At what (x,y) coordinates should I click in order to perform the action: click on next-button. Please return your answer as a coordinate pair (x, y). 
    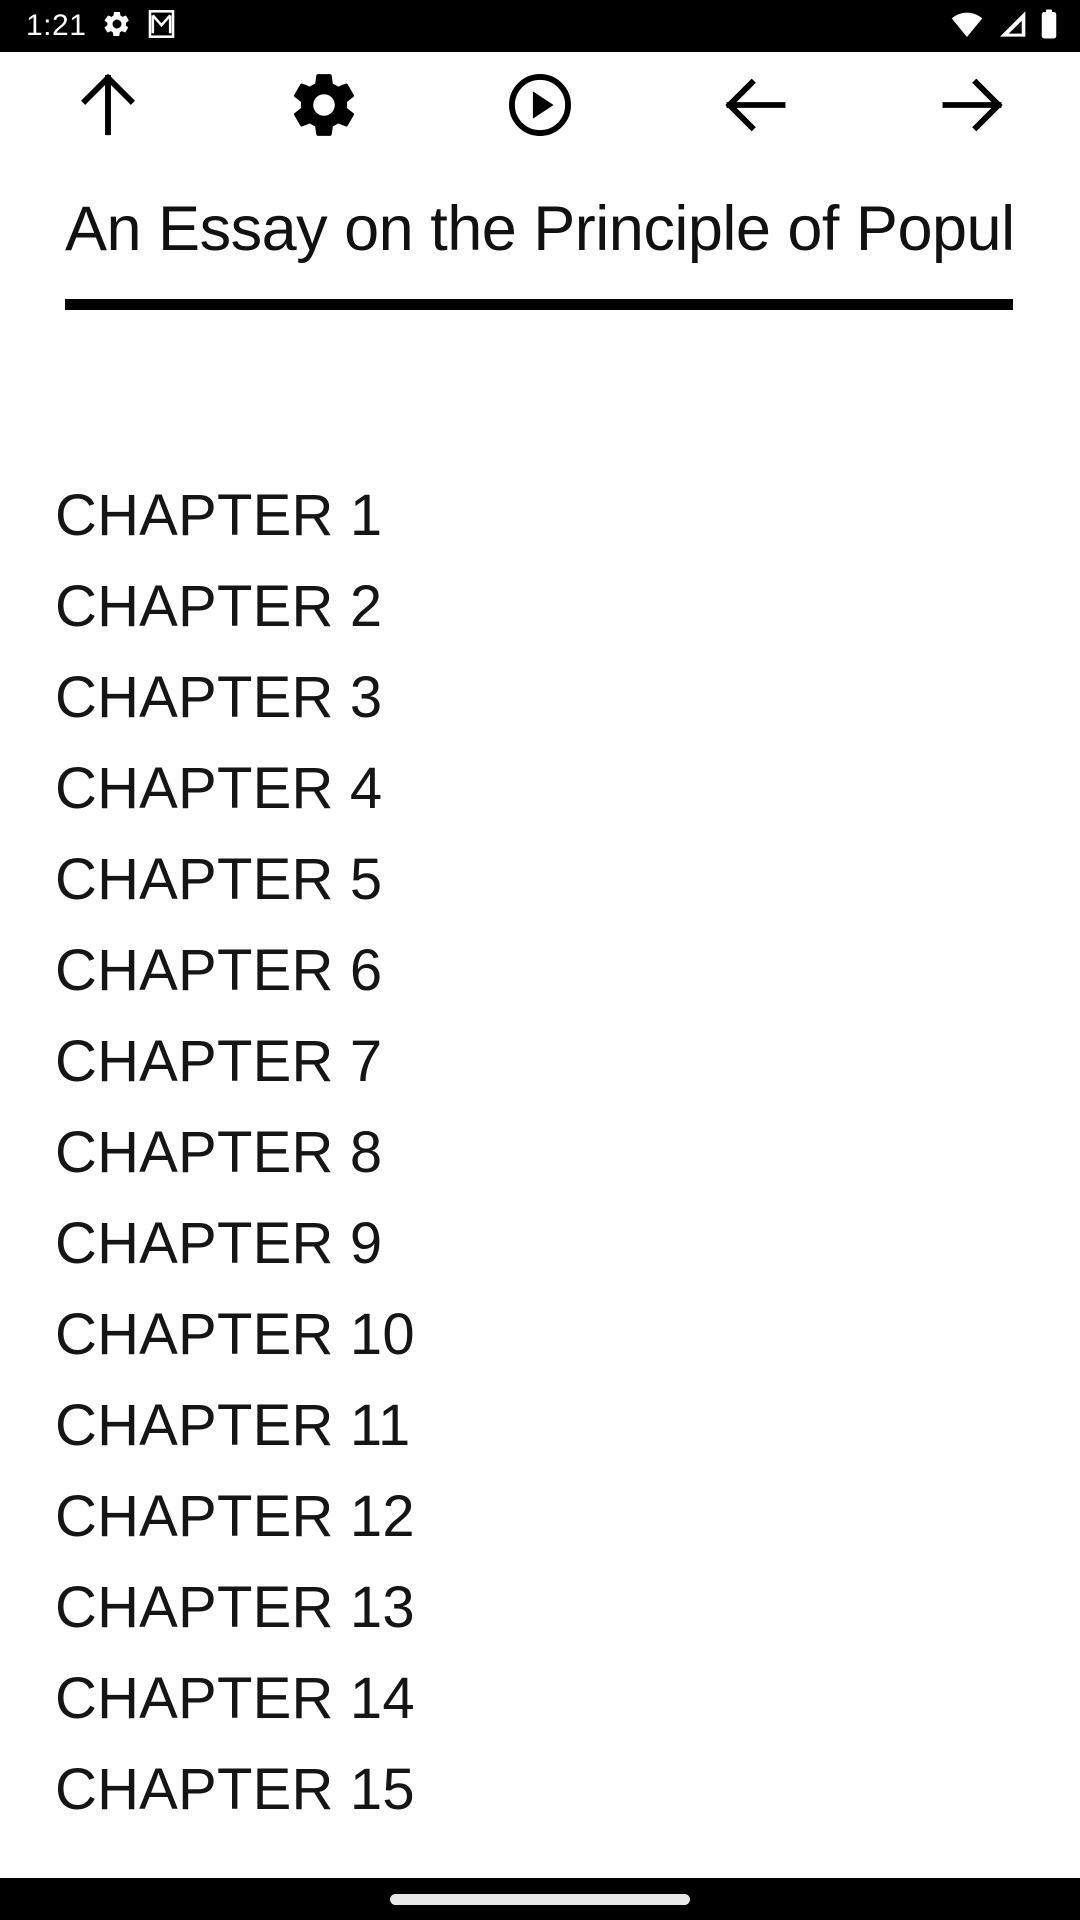
    Looking at the image, I should click on (972, 106).